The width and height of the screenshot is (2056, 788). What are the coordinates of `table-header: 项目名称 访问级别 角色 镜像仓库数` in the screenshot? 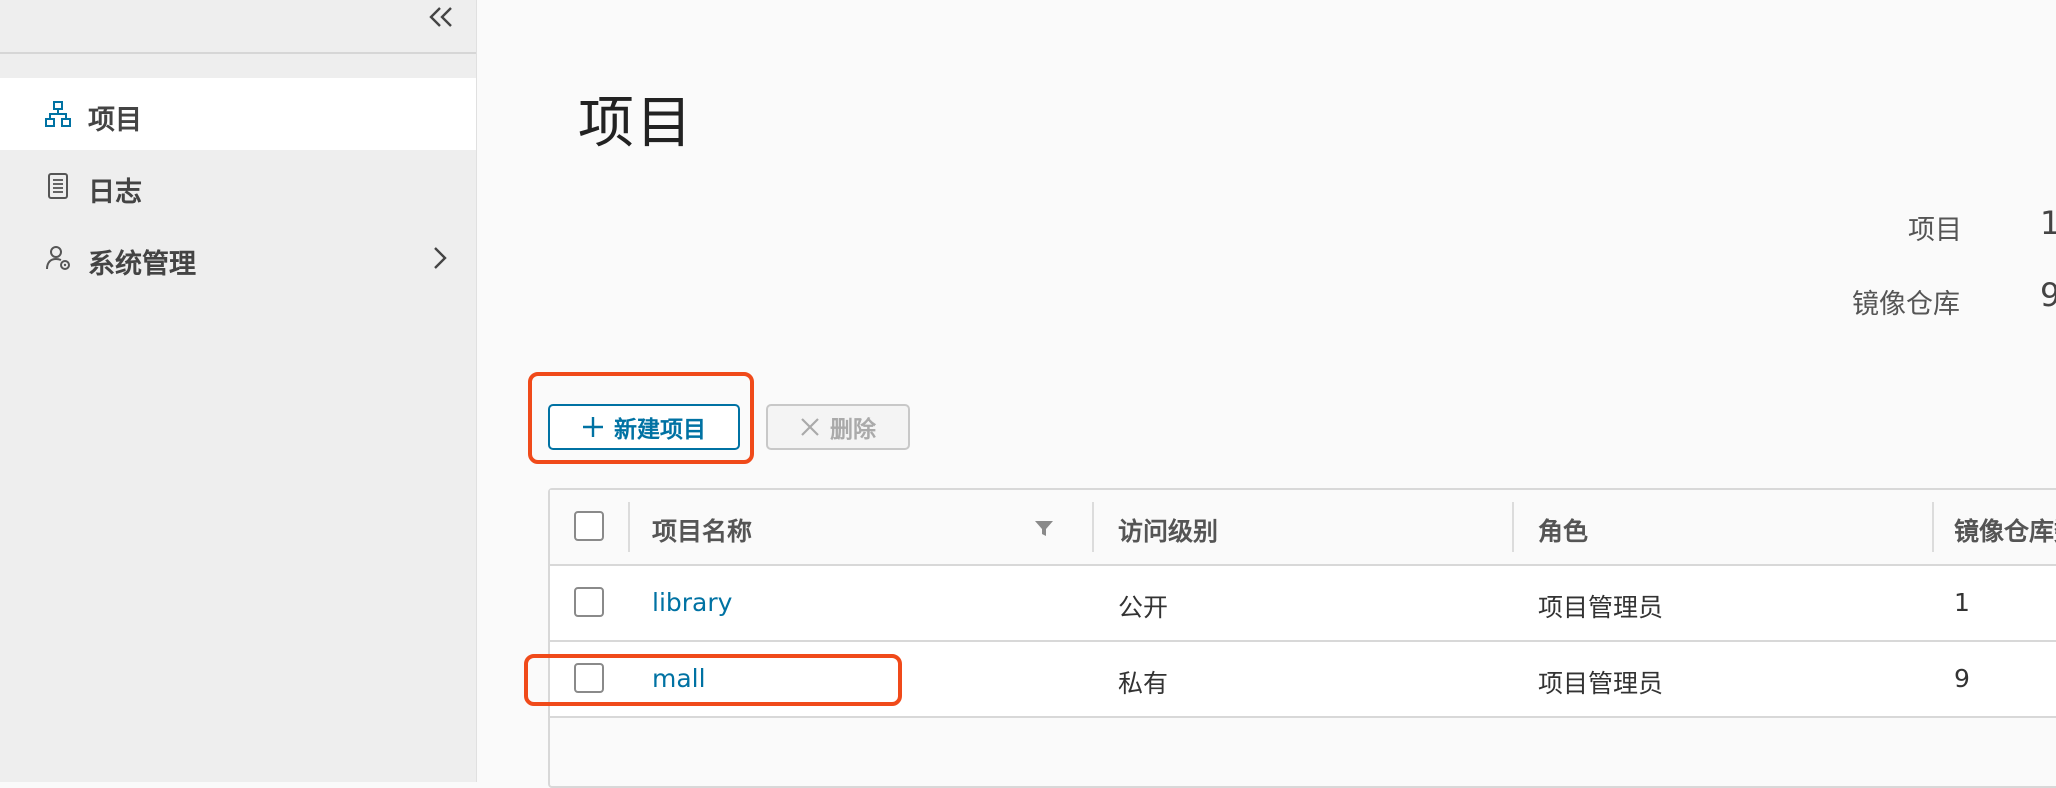 It's located at (1303, 528).